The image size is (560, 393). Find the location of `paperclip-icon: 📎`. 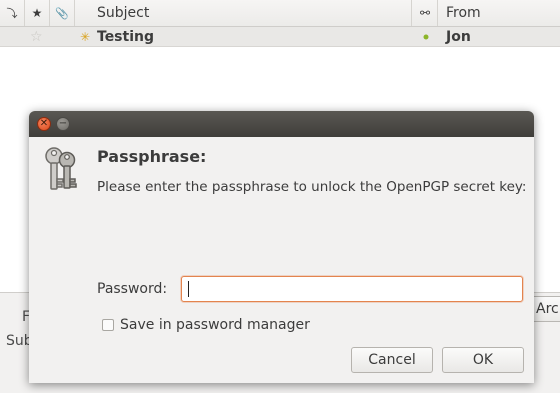

paperclip-icon: 📎 is located at coordinates (62, 13).